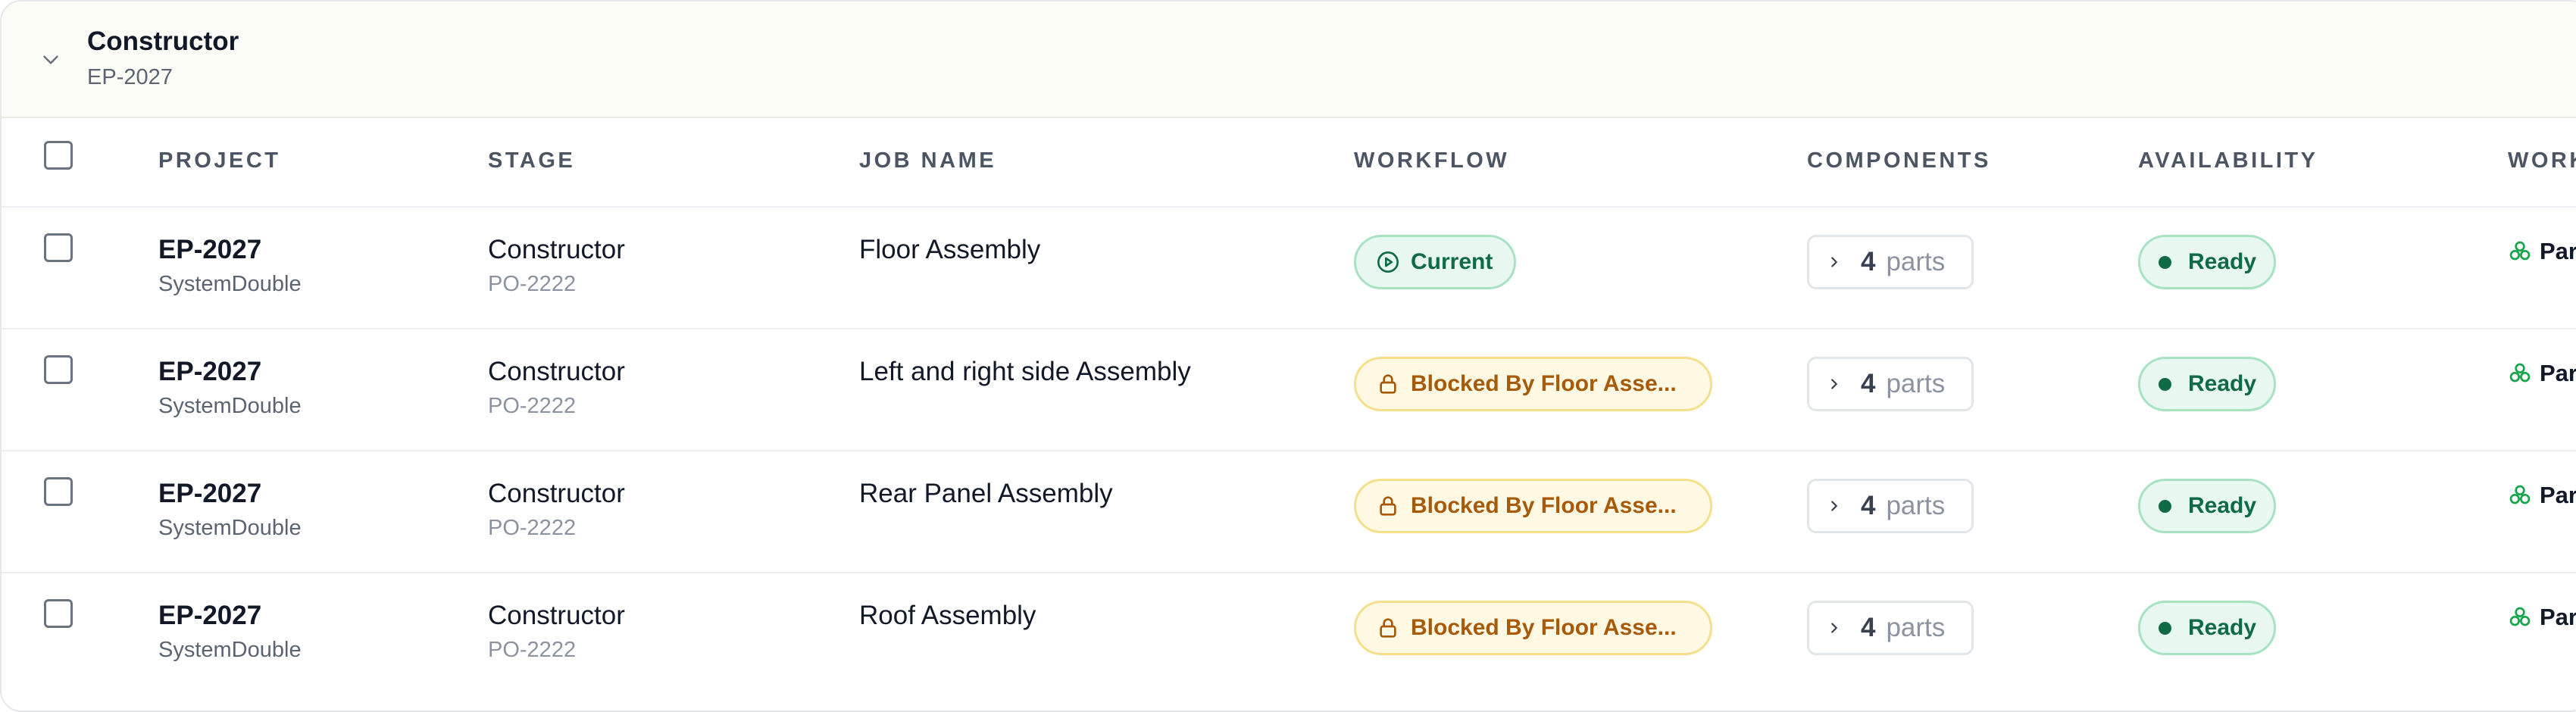 The image size is (2576, 712). Describe the element at coordinates (51, 60) in the screenshot. I see `chevron-down-icon` at that location.